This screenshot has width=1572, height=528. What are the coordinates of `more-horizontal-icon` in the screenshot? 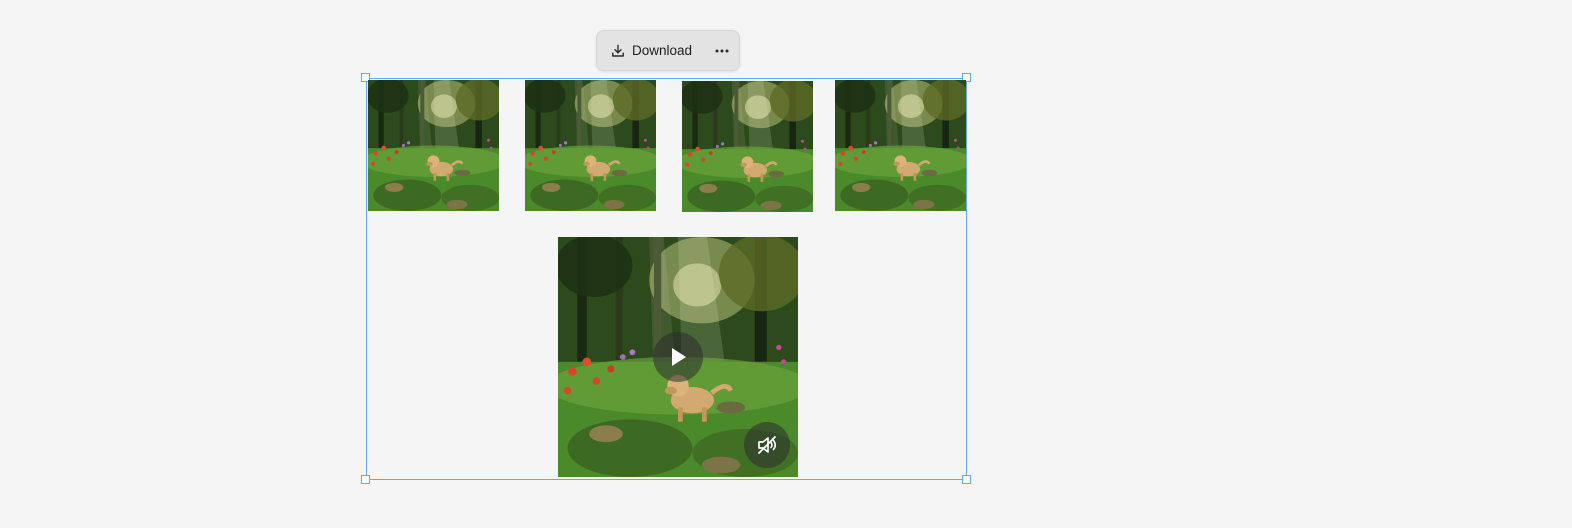 It's located at (722, 50).